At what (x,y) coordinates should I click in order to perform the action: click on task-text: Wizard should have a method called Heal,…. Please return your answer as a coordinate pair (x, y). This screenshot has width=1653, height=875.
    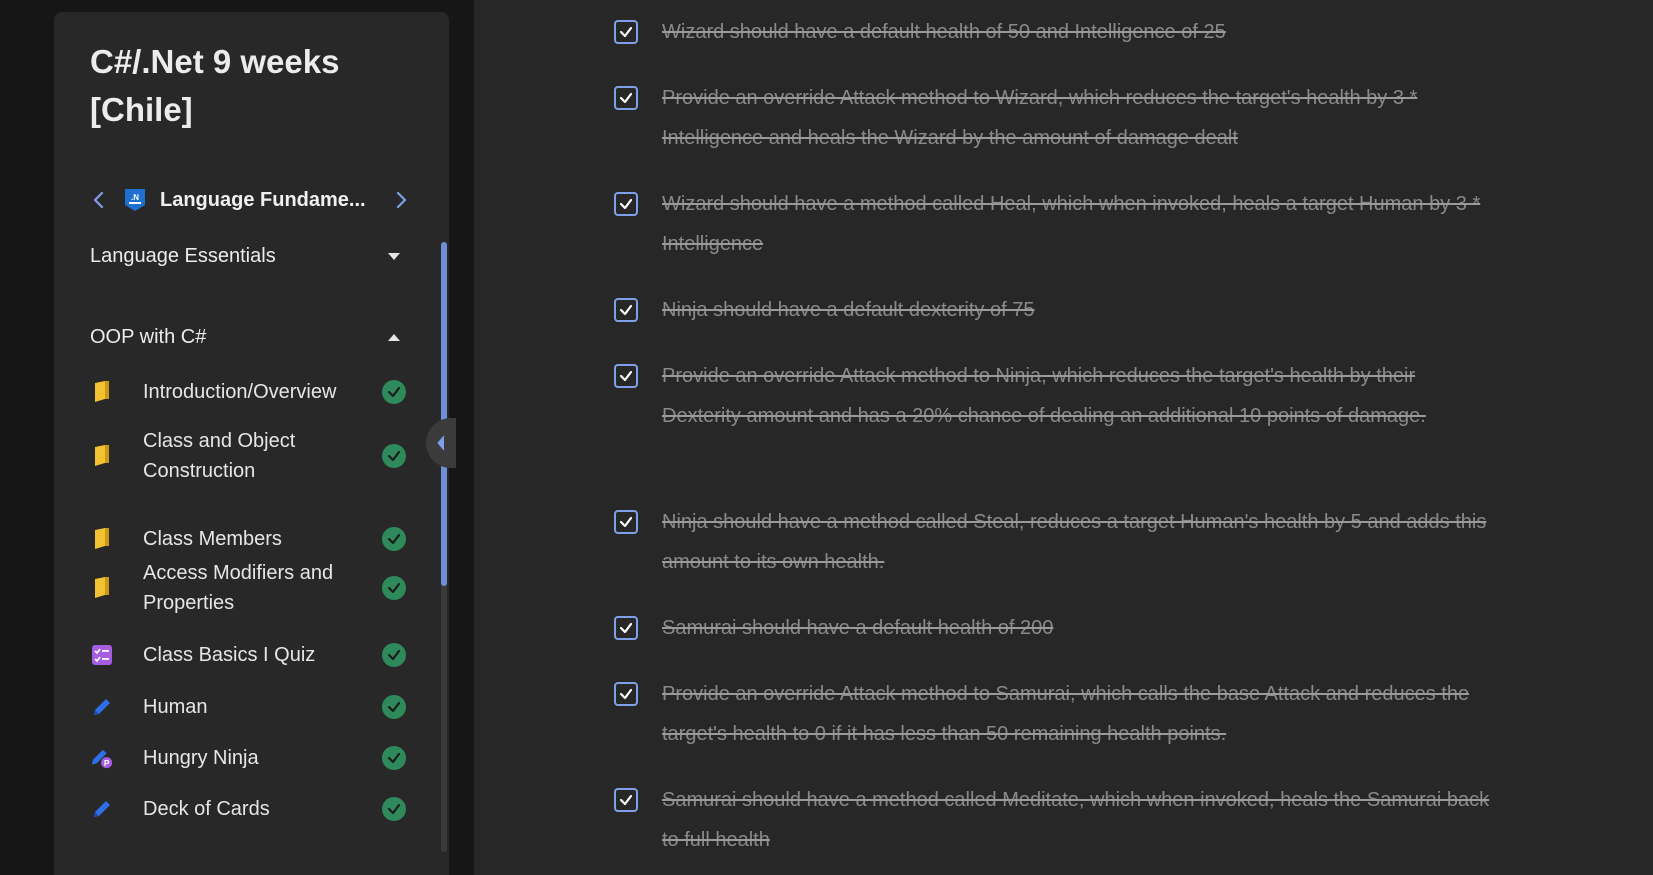
    Looking at the image, I should click on (1071, 224).